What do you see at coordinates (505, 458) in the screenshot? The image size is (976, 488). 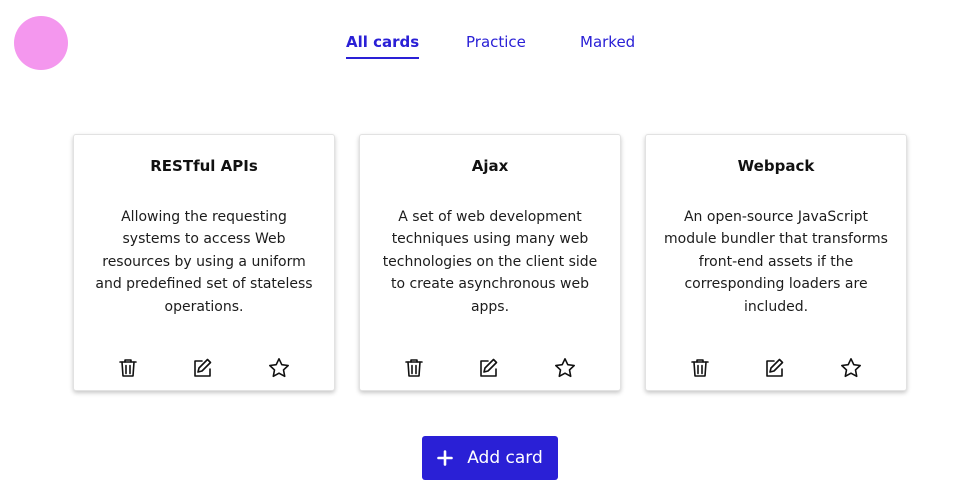 I see `add-card-label: Add card` at bounding box center [505, 458].